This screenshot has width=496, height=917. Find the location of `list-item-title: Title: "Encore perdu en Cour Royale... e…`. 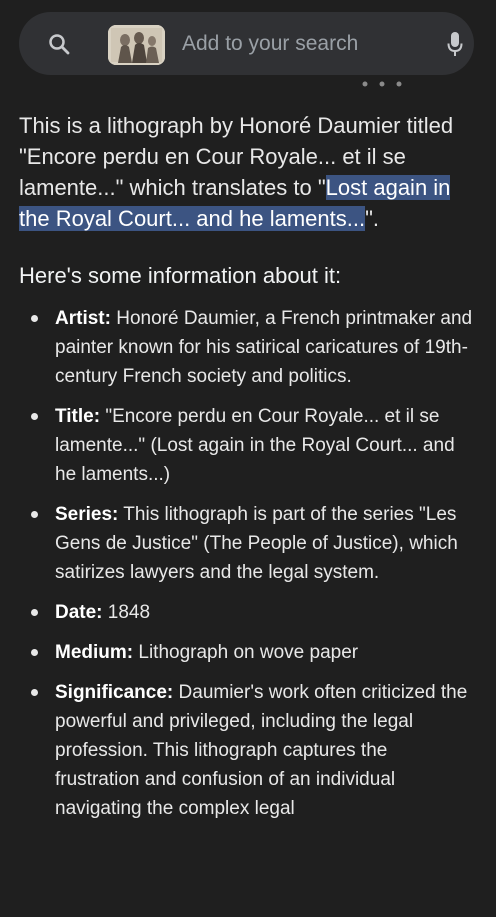

list-item-title: Title: "Encore perdu en Cour Royale... e… is located at coordinates (248, 445).